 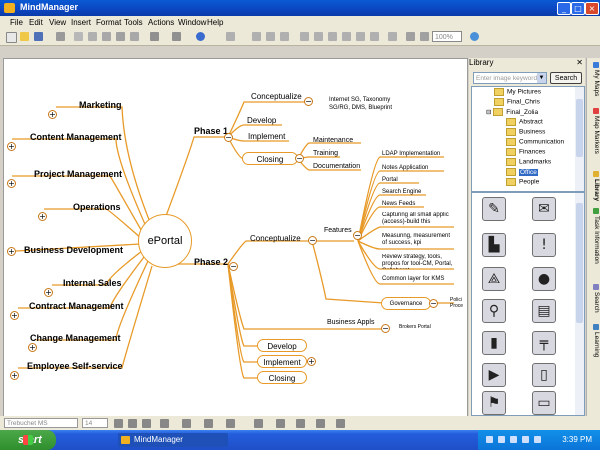 I want to click on topic-contract-management: Contract Management, so click(x=76, y=306).